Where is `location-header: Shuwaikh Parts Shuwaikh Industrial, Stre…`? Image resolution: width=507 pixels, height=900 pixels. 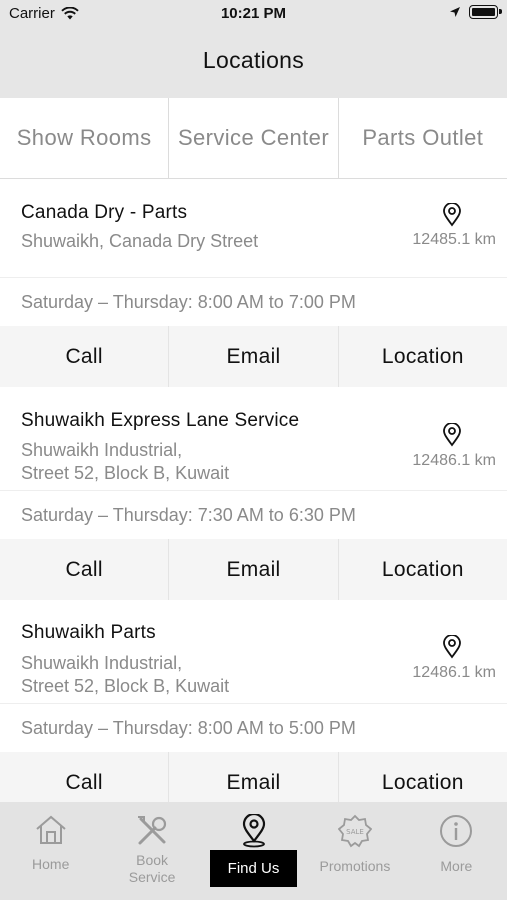
location-header: Shuwaikh Parts Shuwaikh Industrial, Stre… is located at coordinates (253, 652).